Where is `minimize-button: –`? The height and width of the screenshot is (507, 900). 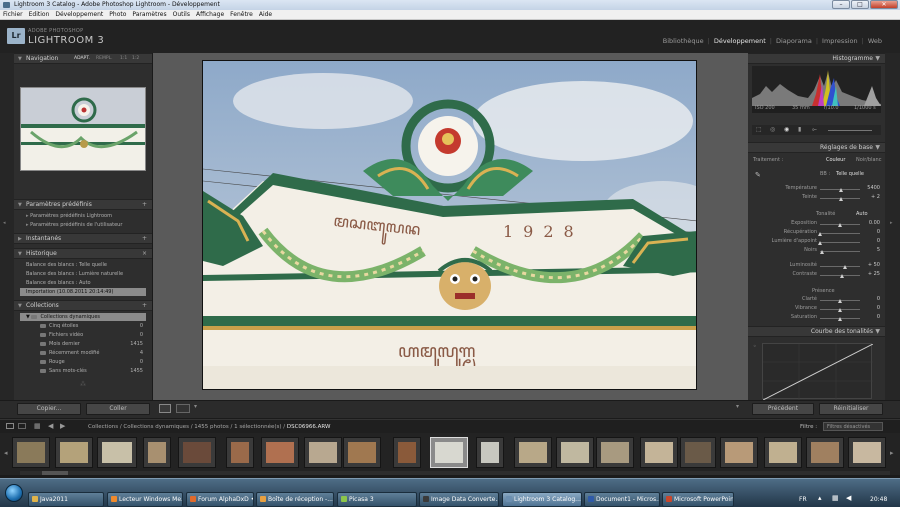
minimize-button: – is located at coordinates (841, 4).